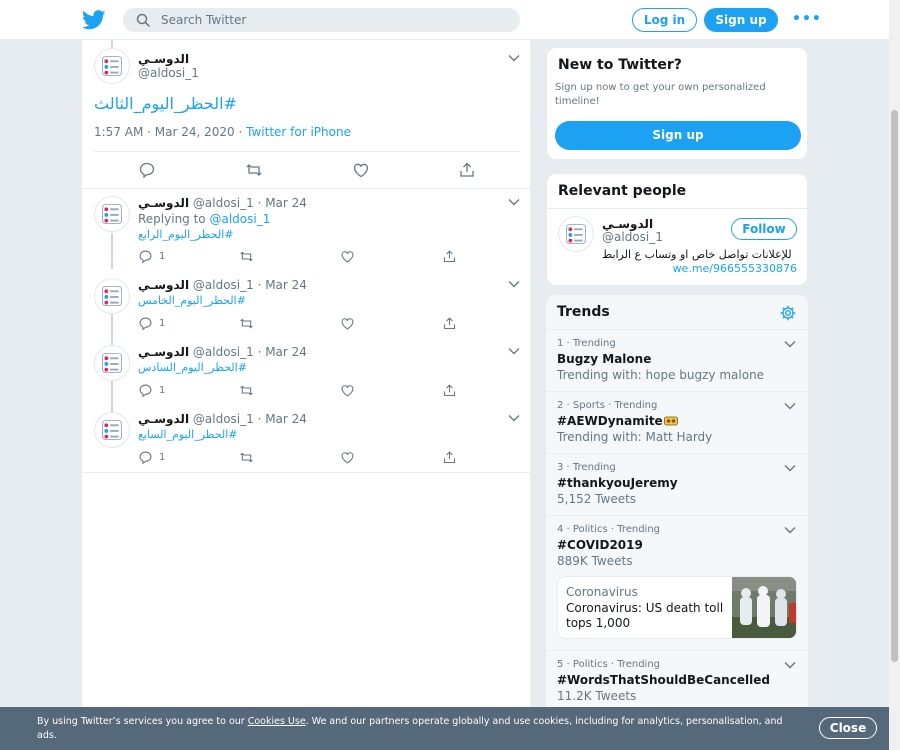 The image size is (900, 750). What do you see at coordinates (848, 728) in the screenshot?
I see `close-button: Close` at bounding box center [848, 728].